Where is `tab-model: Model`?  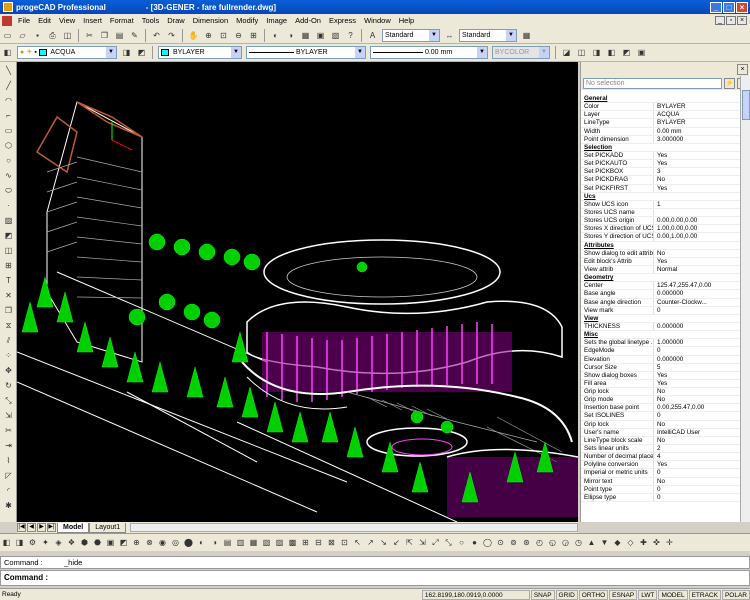 tab-model: Model is located at coordinates (73, 527).